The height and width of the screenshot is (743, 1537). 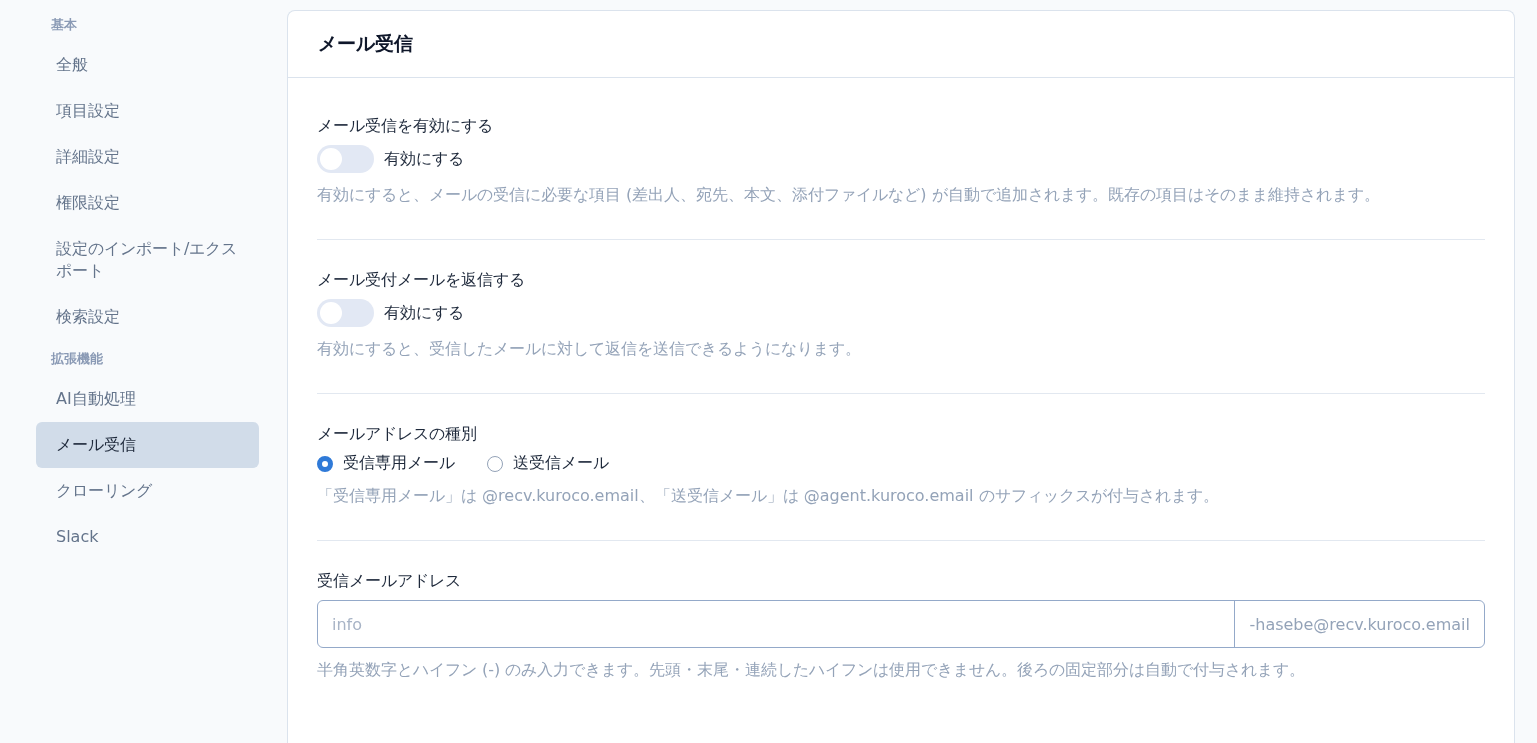 I want to click on input-field: info, so click(x=776, y=624).